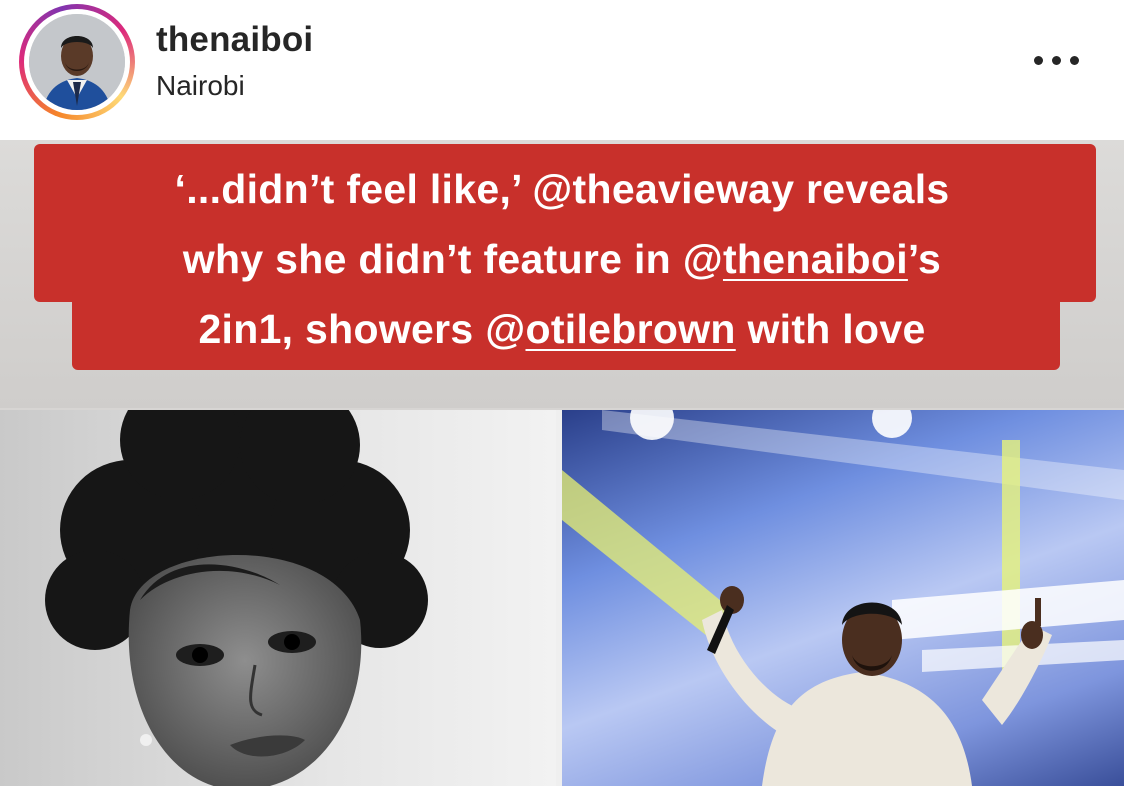 The height and width of the screenshot is (786, 1124). What do you see at coordinates (1058, 60) in the screenshot?
I see `more-options-icon` at bounding box center [1058, 60].